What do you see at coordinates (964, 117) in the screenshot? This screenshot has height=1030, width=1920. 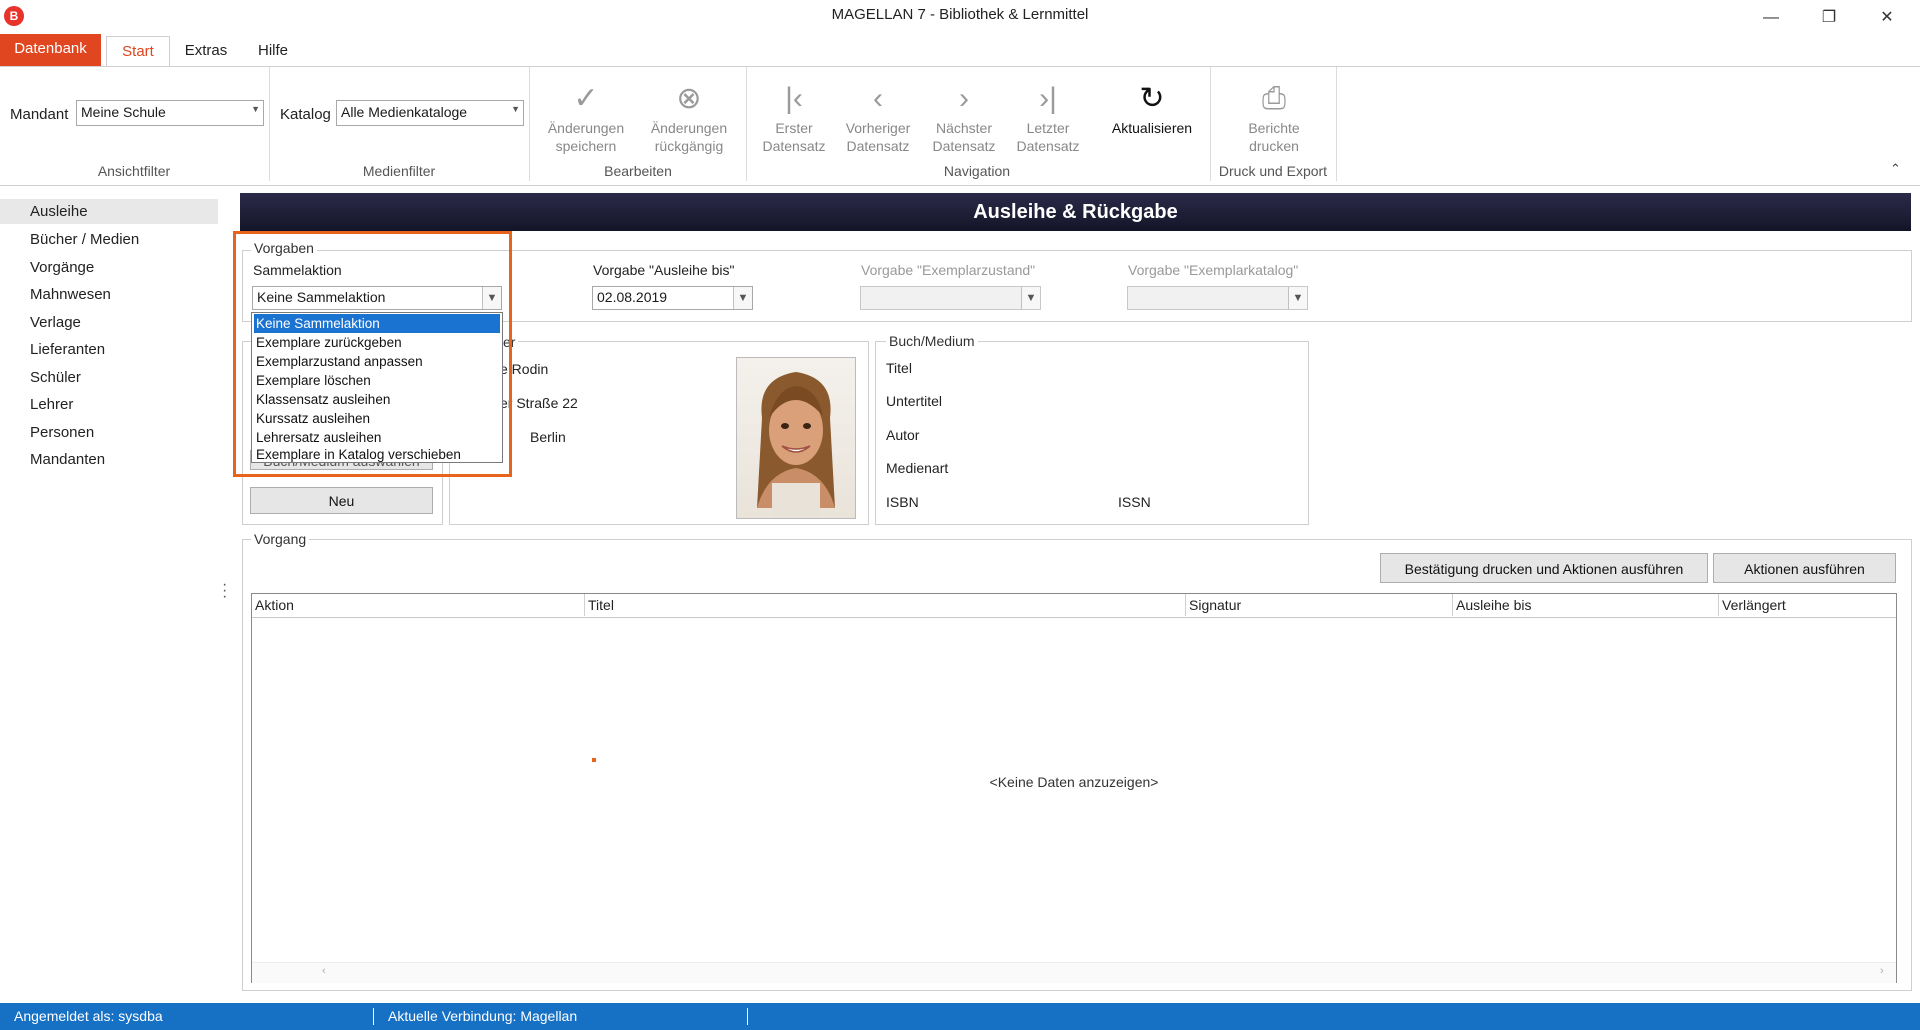 I see `next-record-button: › Nächster Datensatz` at bounding box center [964, 117].